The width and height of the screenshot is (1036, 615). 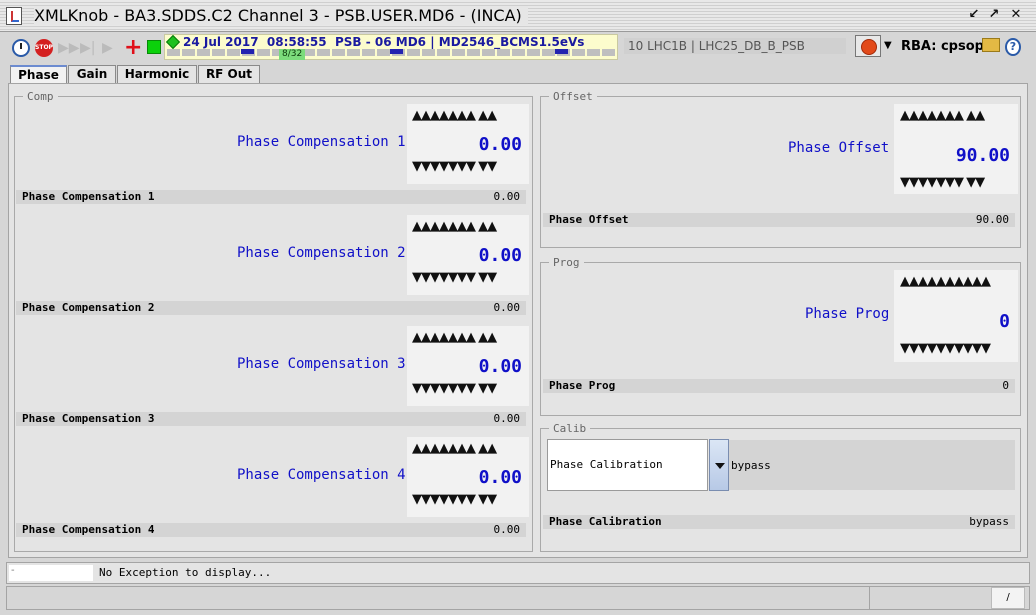 What do you see at coordinates (321, 364) in the screenshot?
I see `knob-label: Phase Compensation 3` at bounding box center [321, 364].